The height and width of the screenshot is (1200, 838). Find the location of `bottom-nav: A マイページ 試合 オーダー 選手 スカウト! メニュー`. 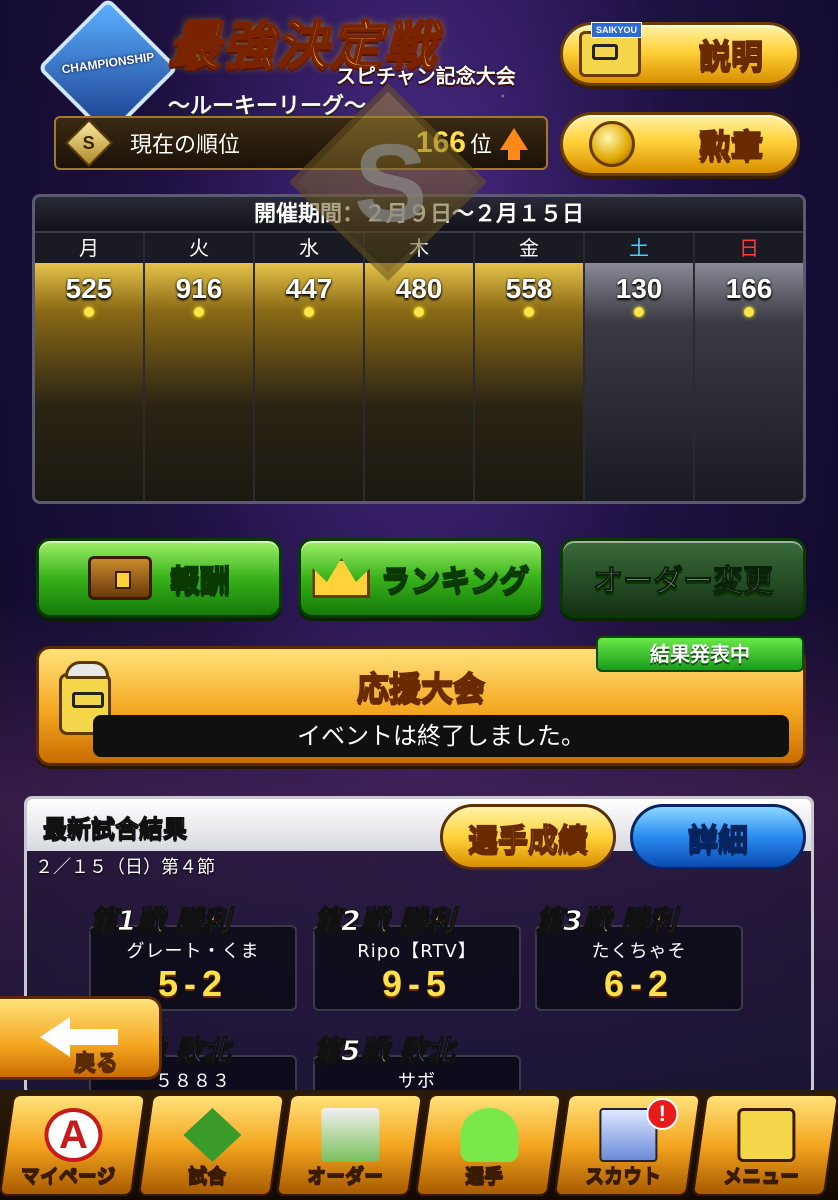

bottom-nav: A マイページ 試合 オーダー 選手 スカウト! メニュー is located at coordinates (419, 1145).